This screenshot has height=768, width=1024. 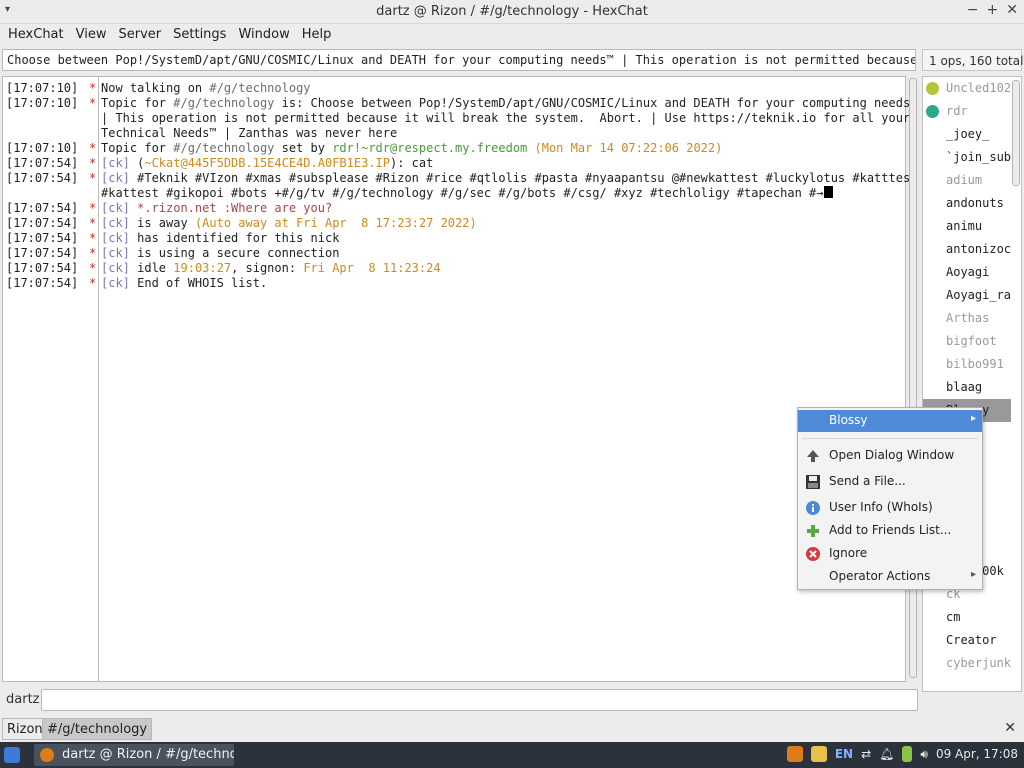 What do you see at coordinates (890, 508) in the screenshot?
I see `user-info-item: User Info (WhoIs)` at bounding box center [890, 508].